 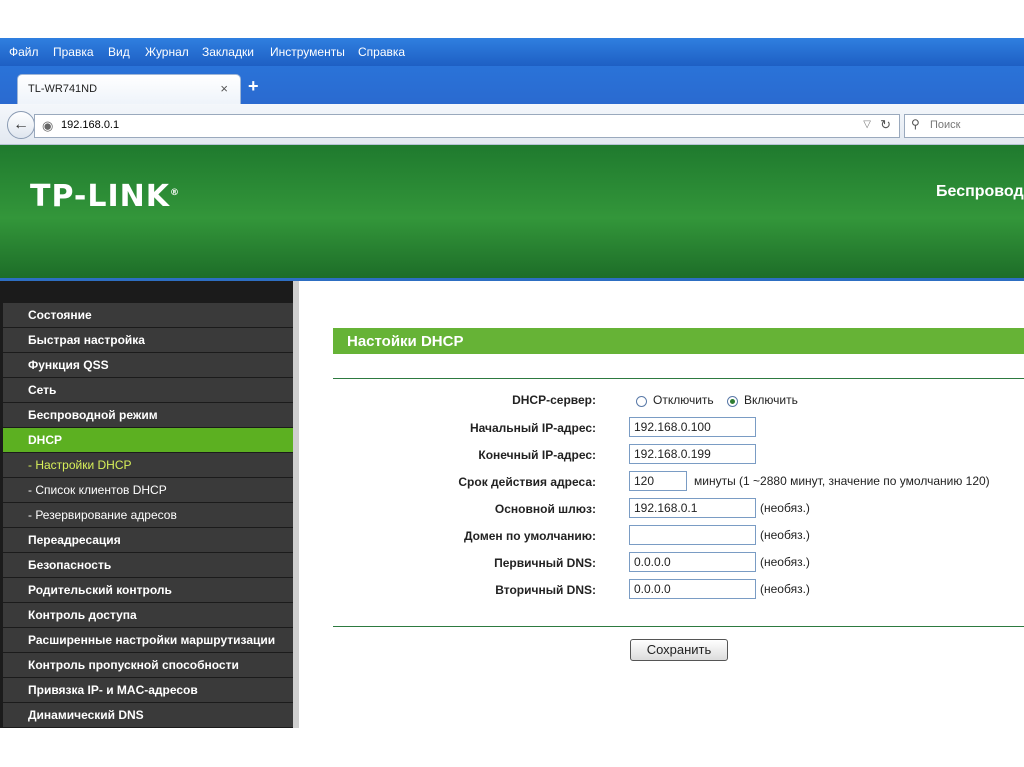 I want to click on sidebar-item: Сеть, so click(x=148, y=390).